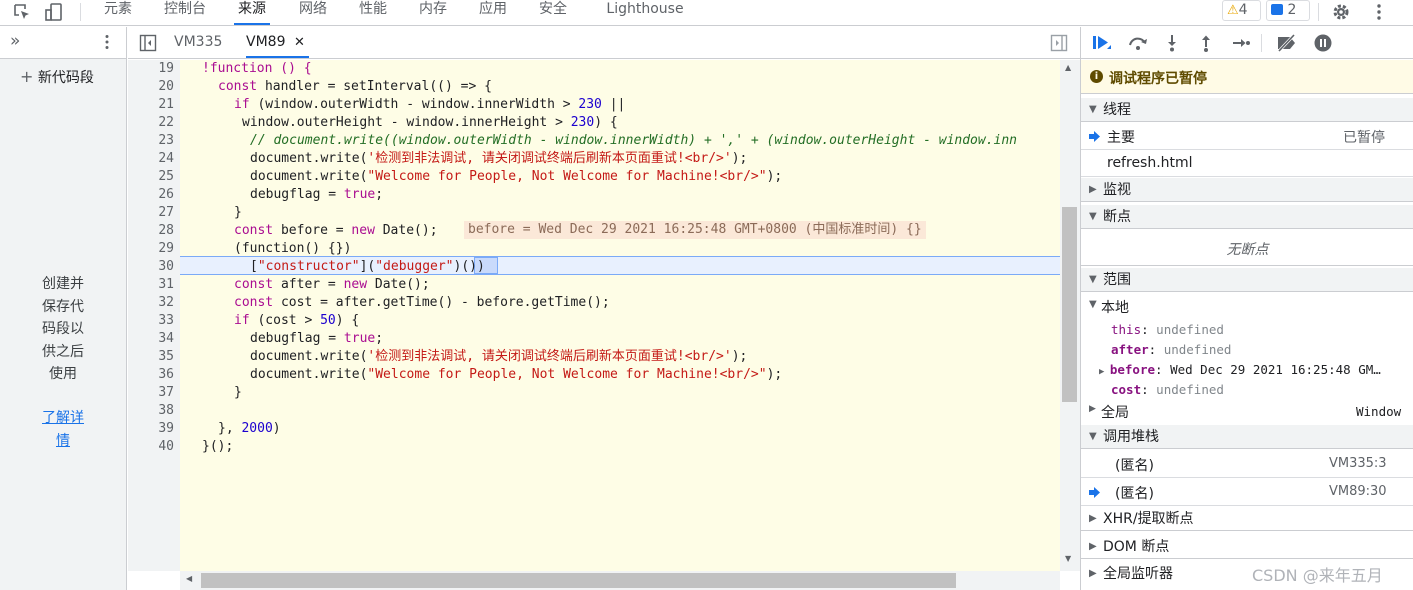 The image size is (1413, 590). I want to click on scroll-up-arrow-icon: ▲, so click(1068, 67).